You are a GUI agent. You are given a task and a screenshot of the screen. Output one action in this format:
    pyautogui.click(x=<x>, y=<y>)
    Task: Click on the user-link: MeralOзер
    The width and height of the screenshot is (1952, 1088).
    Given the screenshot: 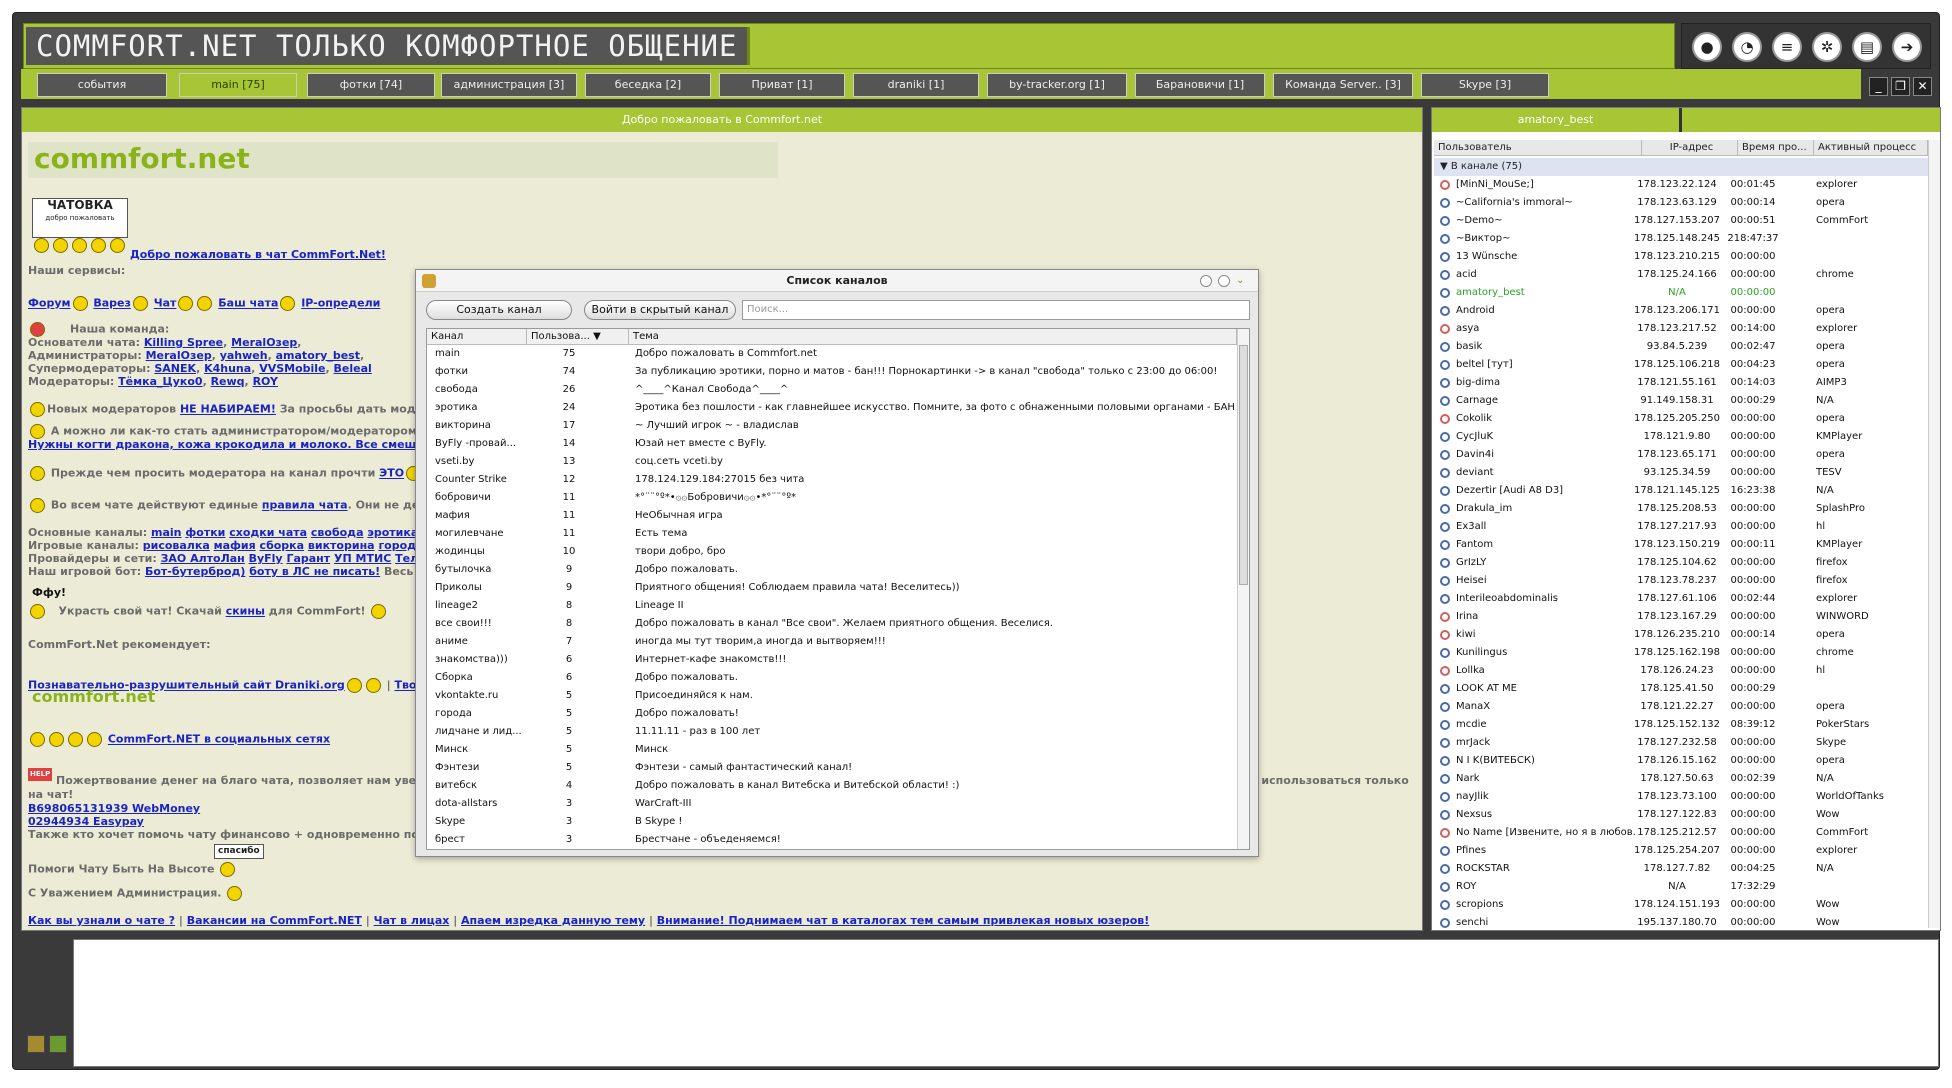 What is the action you would take?
    pyautogui.click(x=264, y=342)
    